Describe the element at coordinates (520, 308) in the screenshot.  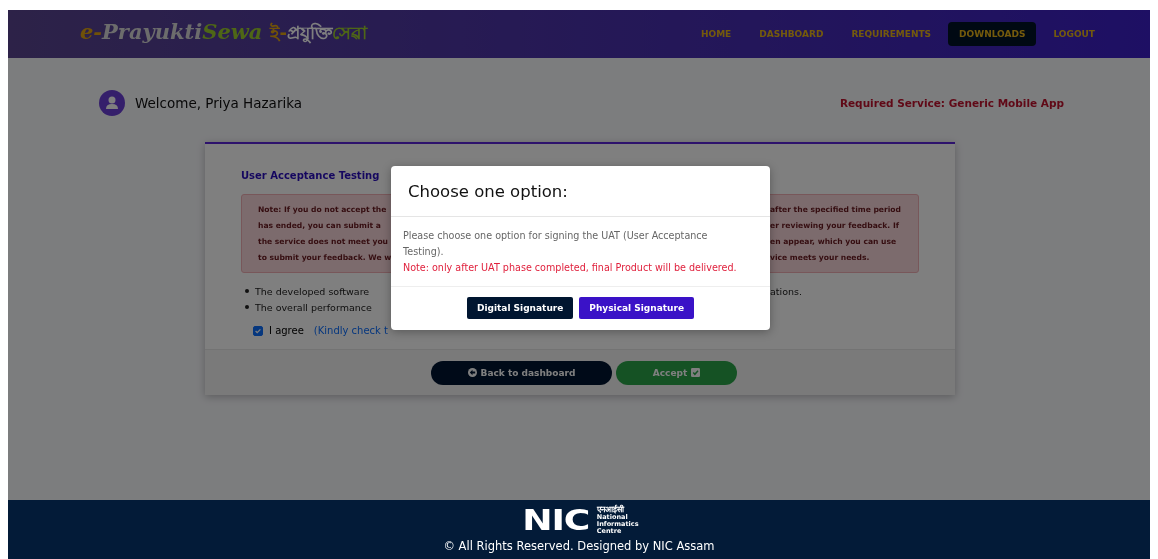
I see `digital-signature-button: Digital Signature` at that location.